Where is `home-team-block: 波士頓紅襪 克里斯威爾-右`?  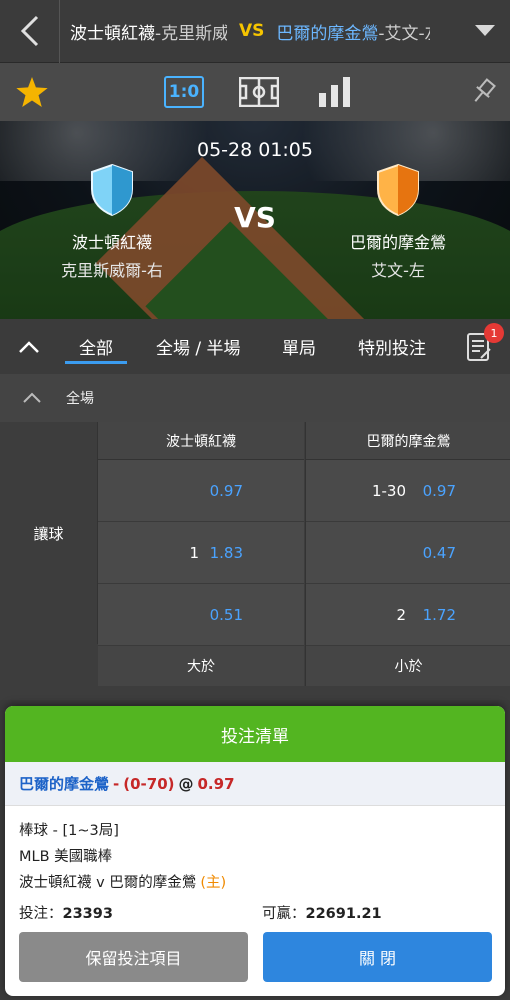
home-team-block: 波士頓紅襪 克里斯威爾-右 is located at coordinates (112, 222).